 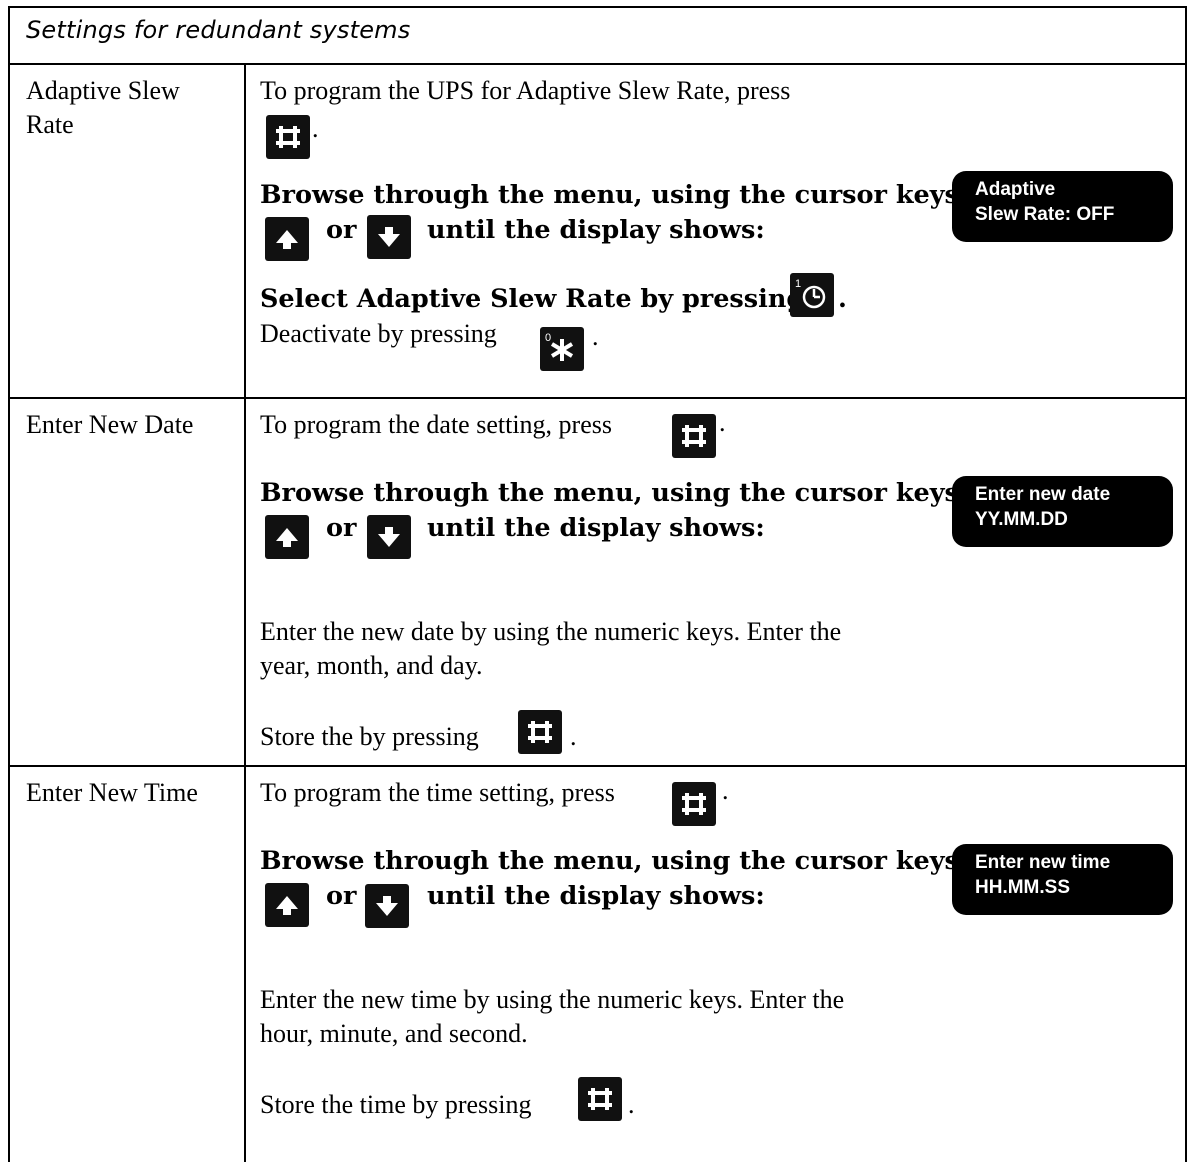 I want to click on key-0-star-icon: 0, so click(x=562, y=349).